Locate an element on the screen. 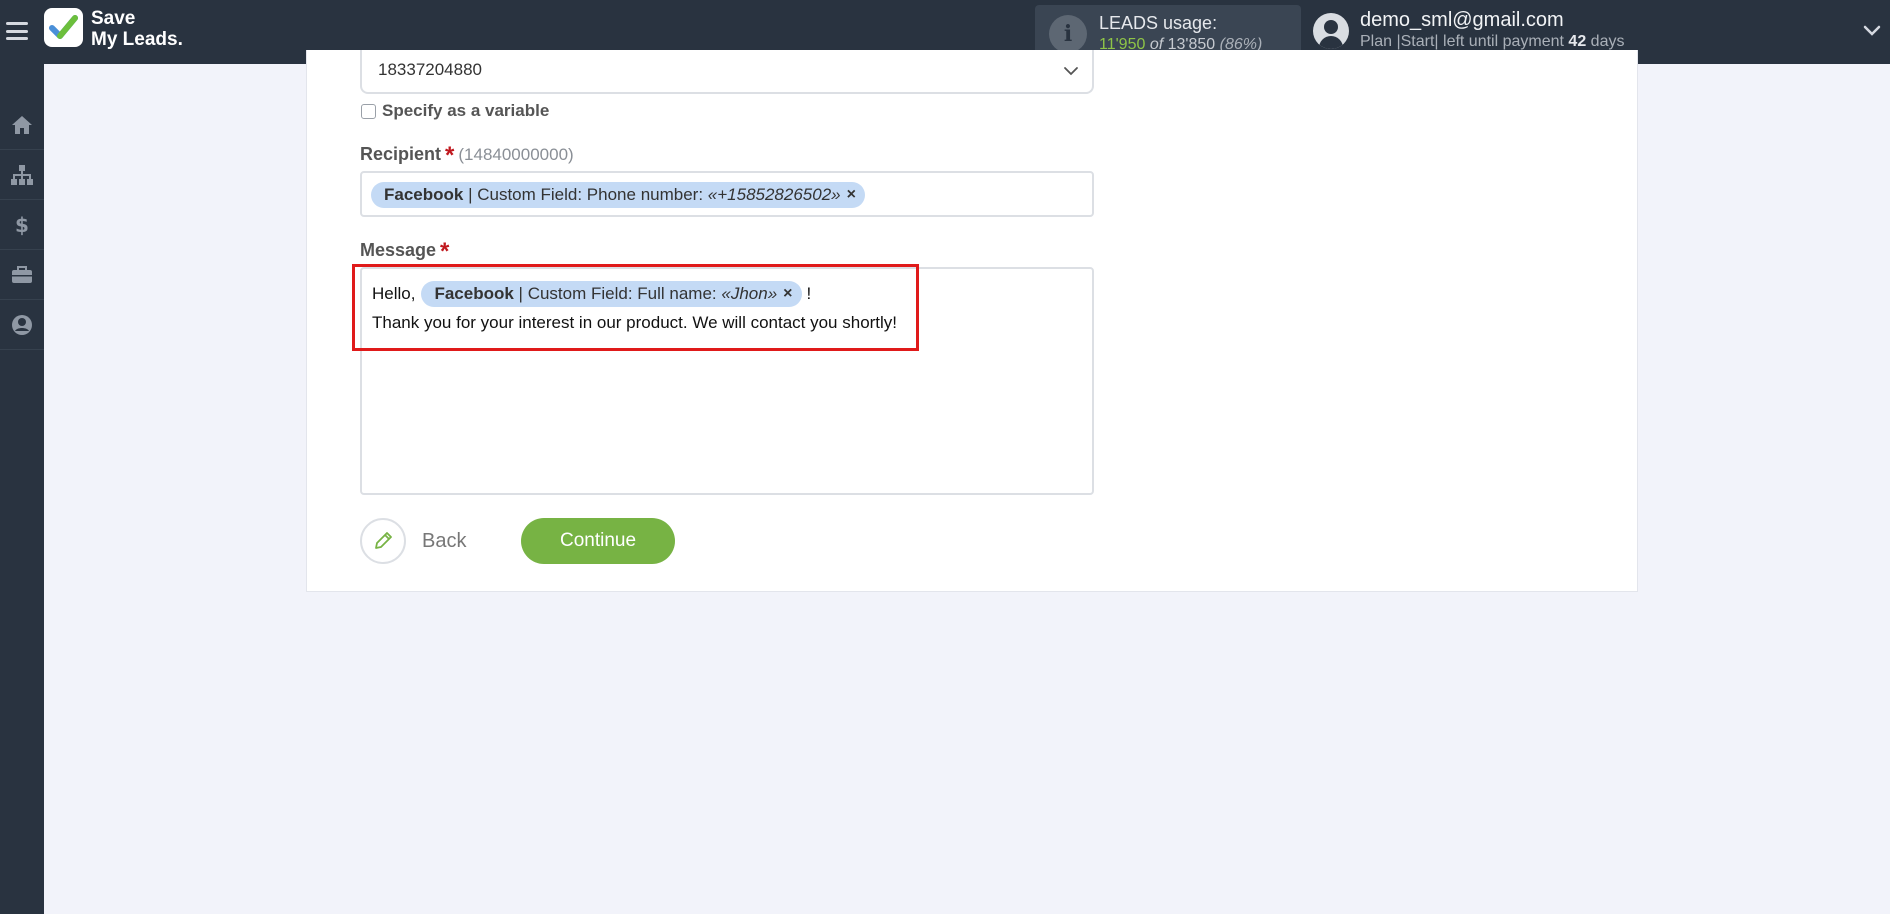 This screenshot has width=1890, height=914. plan-text: Plan |Start| left until payment is located at coordinates (1462, 41).